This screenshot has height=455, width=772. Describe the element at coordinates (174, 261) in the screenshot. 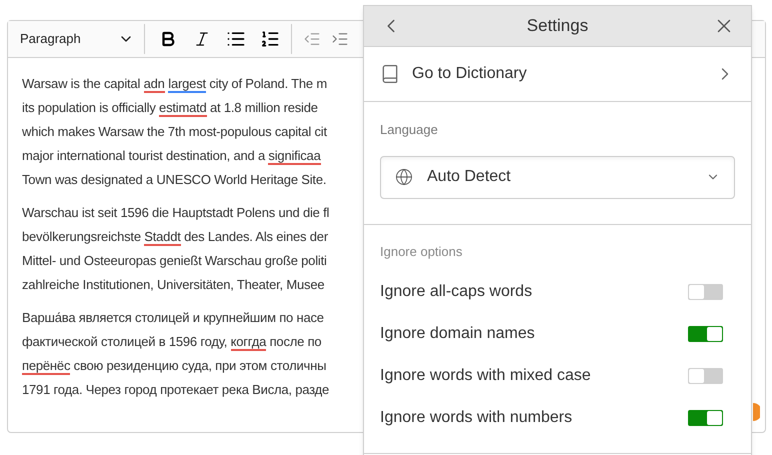

I see `text-line: Mittel- und Osteeuropas genießt Warschau große politi` at that location.